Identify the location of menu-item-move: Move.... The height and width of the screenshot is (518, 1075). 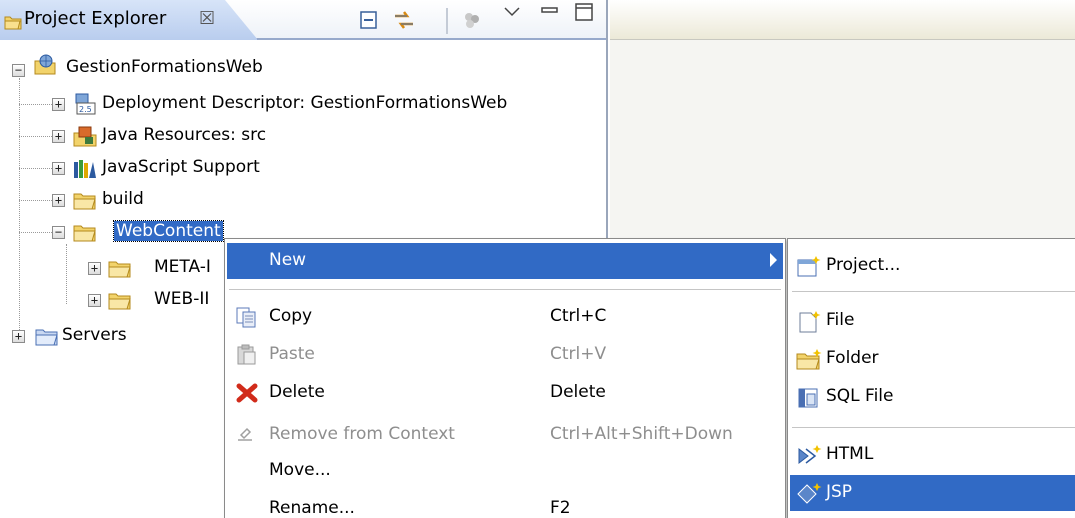
(505, 471).